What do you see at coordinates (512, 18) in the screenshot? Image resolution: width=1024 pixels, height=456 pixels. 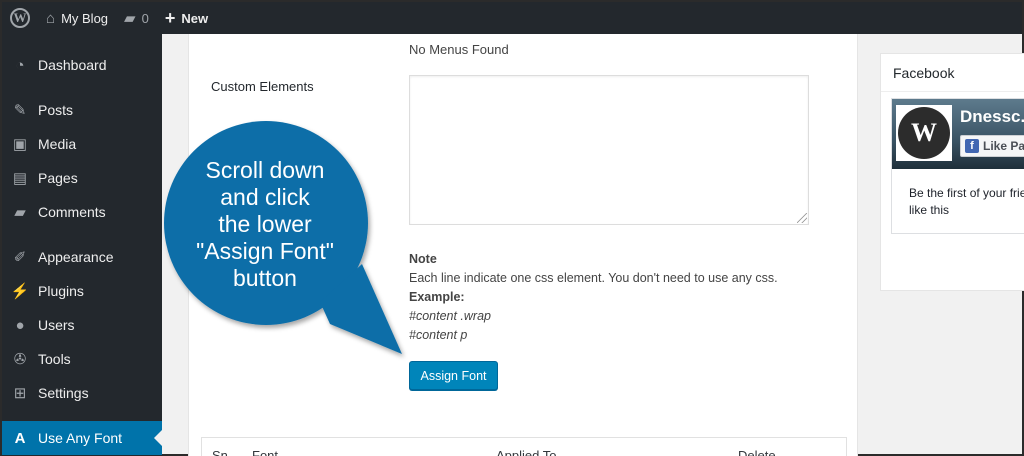 I see `admin-bar: W ⌂ My Blog ▰ 0 + New` at bounding box center [512, 18].